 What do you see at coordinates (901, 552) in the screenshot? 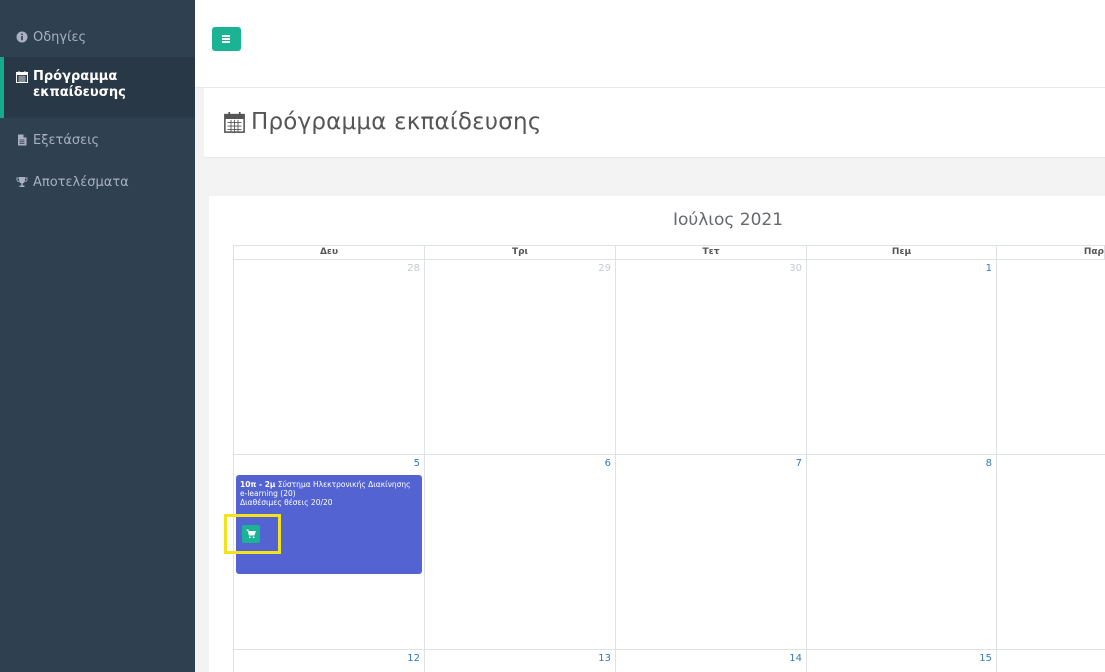
I see `day-cell: 8` at bounding box center [901, 552].